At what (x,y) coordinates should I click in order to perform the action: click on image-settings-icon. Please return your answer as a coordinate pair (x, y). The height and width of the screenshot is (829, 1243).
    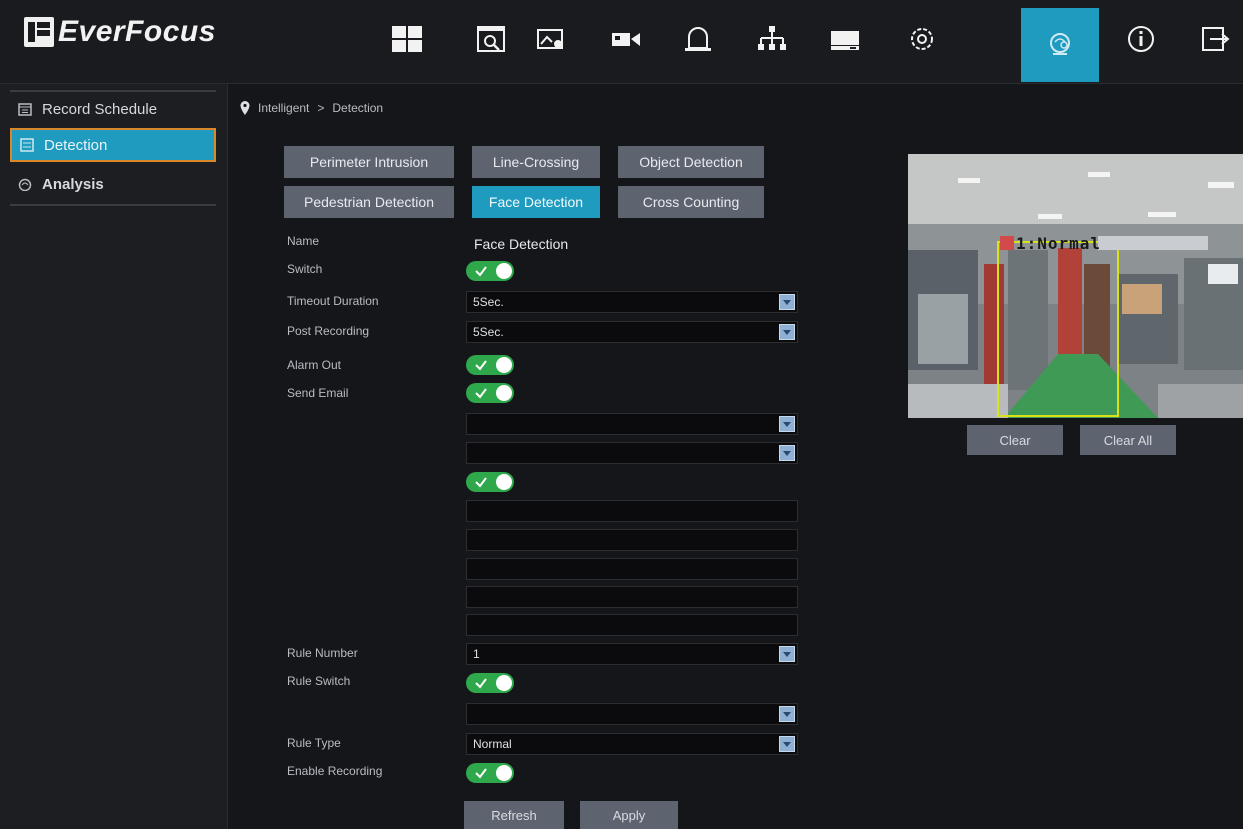
    Looking at the image, I should click on (550, 39).